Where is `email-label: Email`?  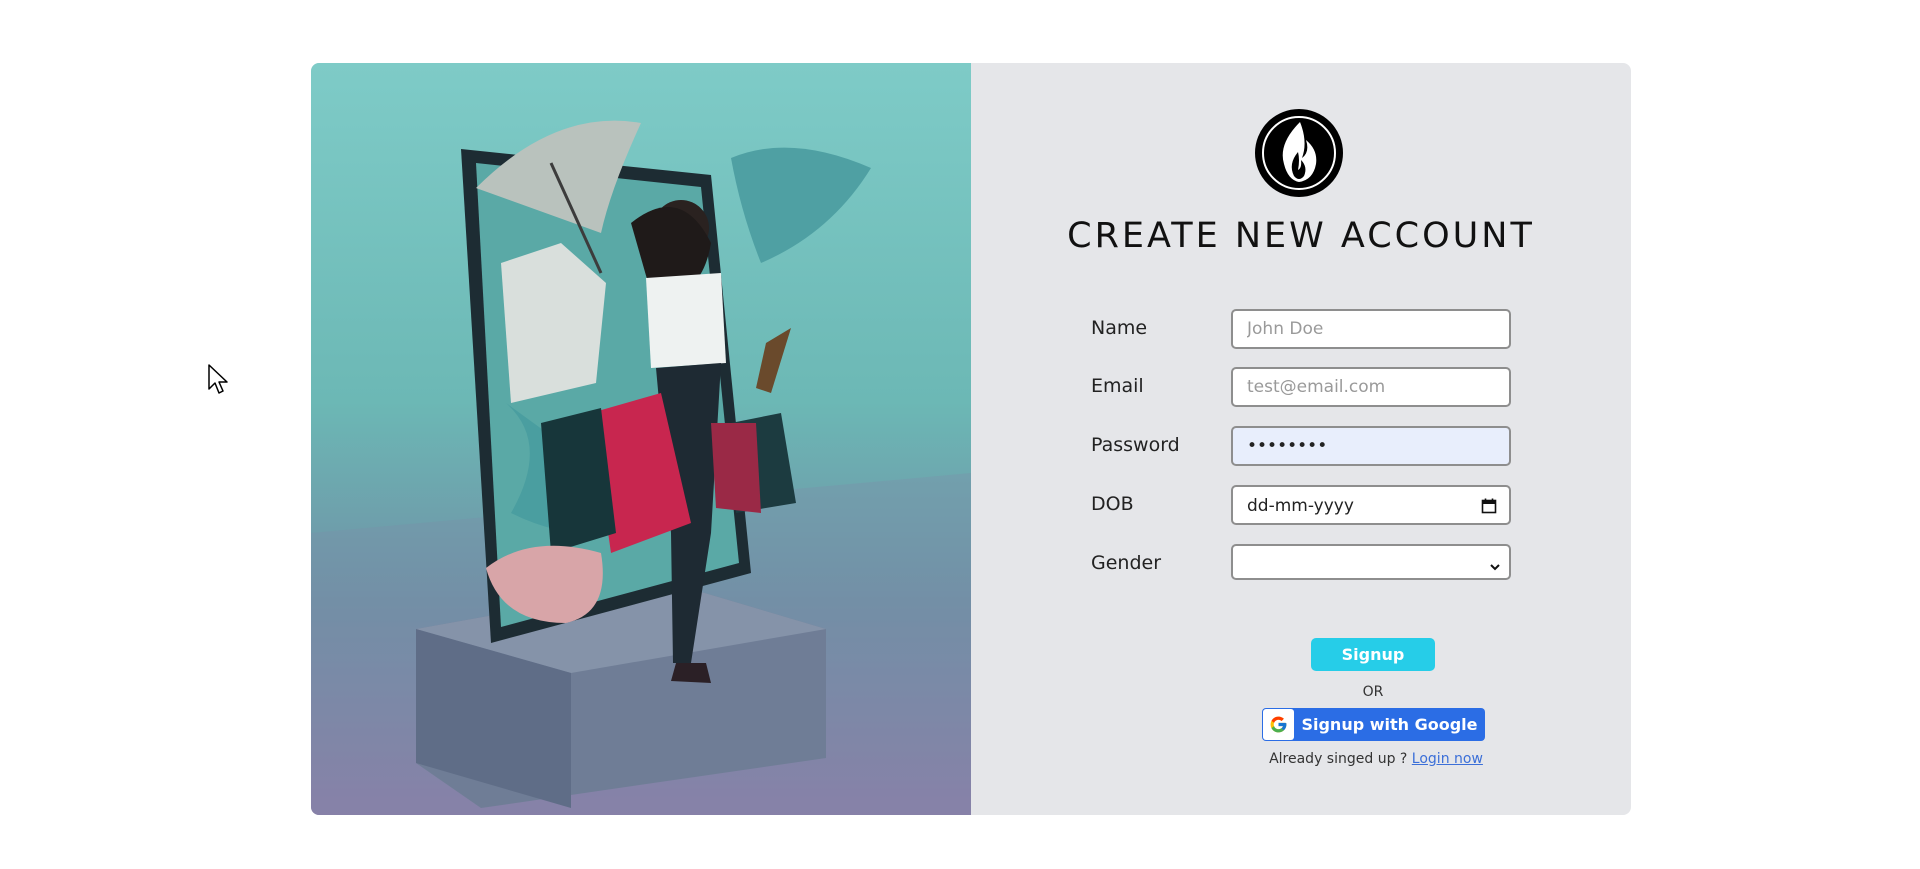 email-label: Email is located at coordinates (1117, 386).